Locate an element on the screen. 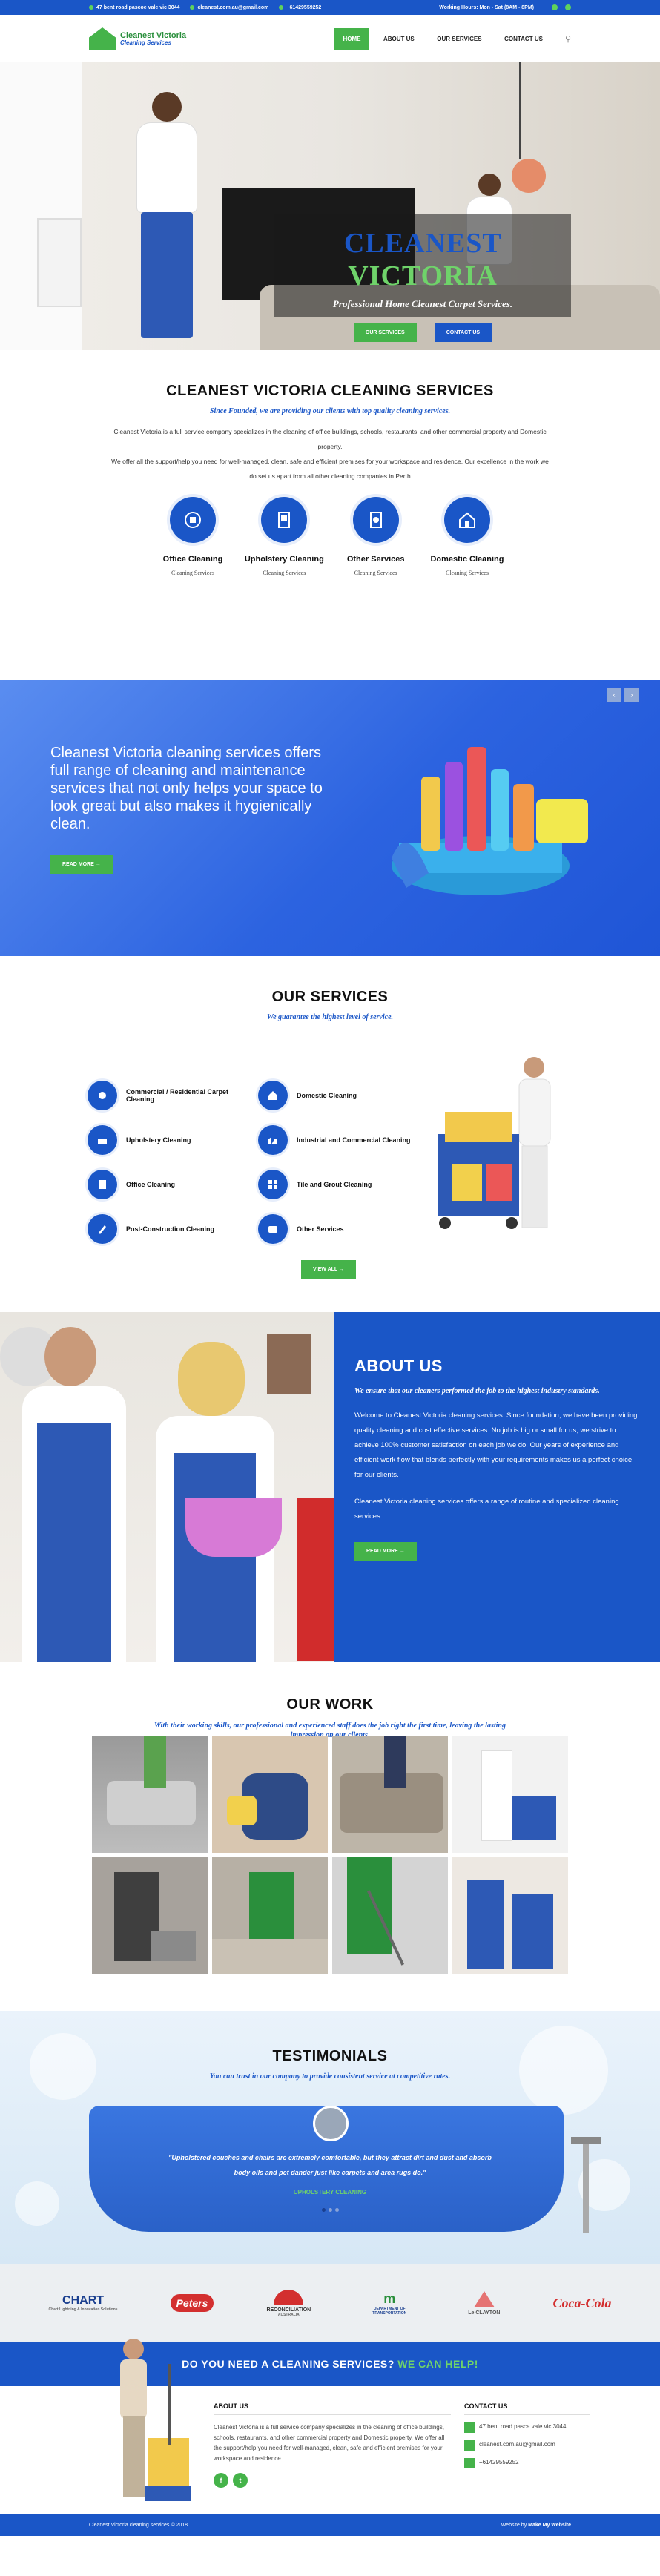  footer-phone: +61429559252 is located at coordinates (527, 2463).